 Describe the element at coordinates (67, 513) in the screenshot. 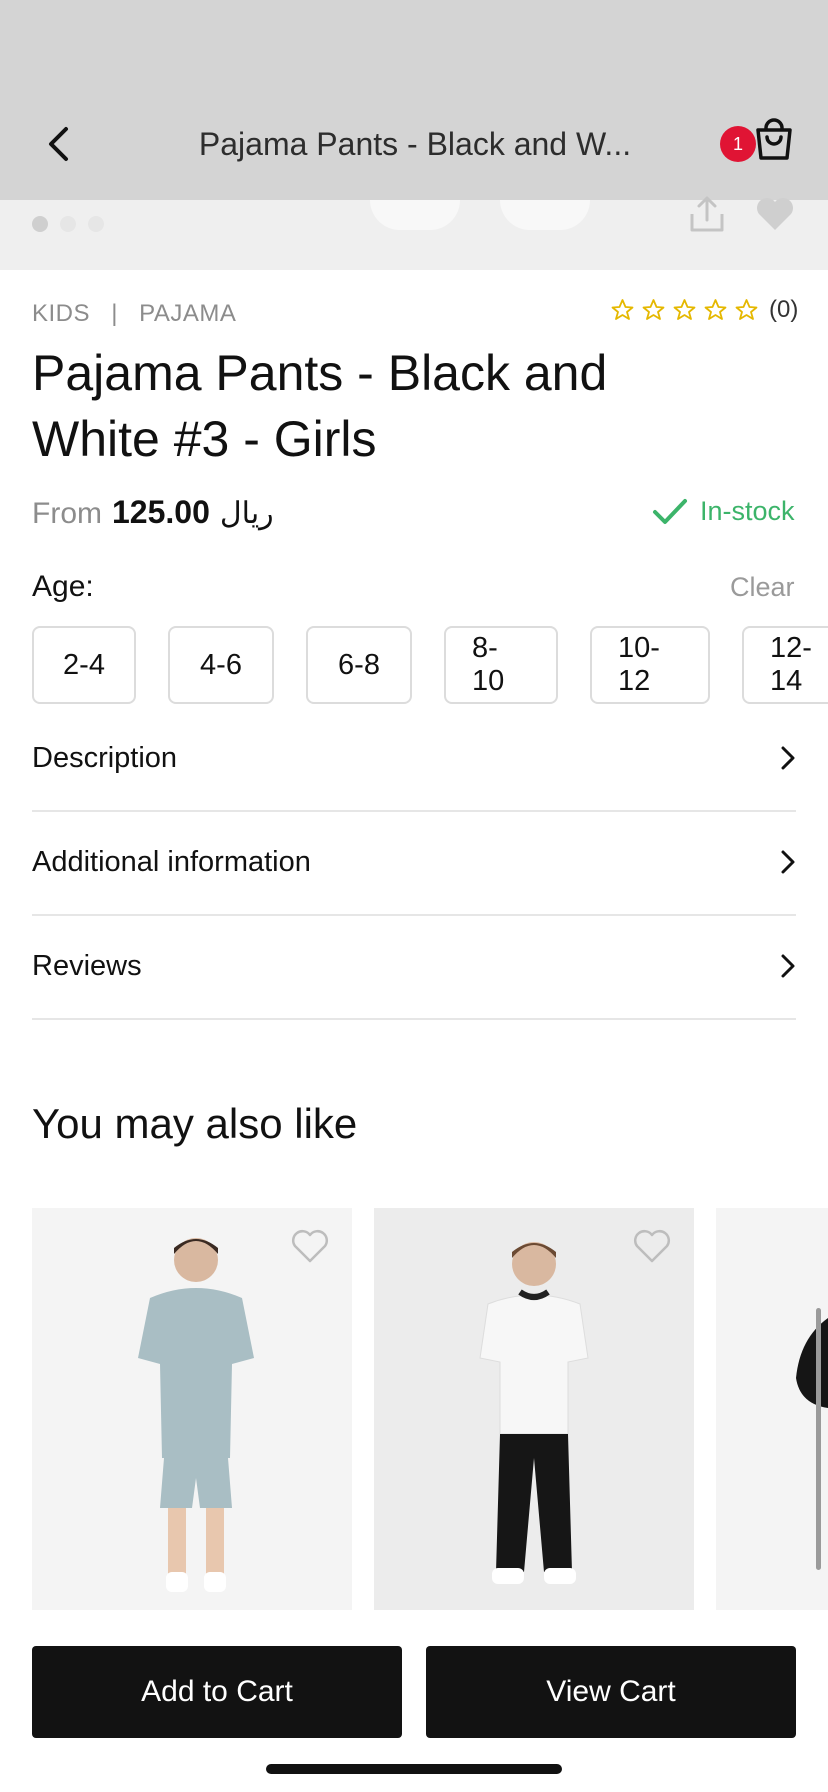

I see `price-prefix: From` at that location.